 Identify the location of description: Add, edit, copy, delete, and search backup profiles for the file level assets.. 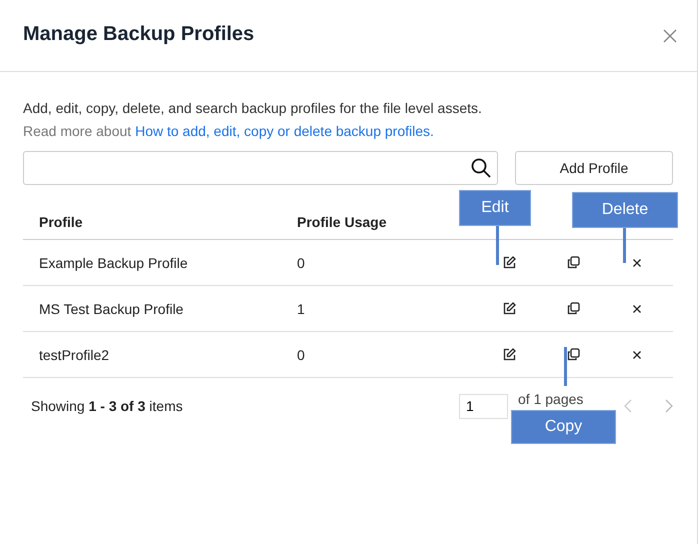
(253, 108).